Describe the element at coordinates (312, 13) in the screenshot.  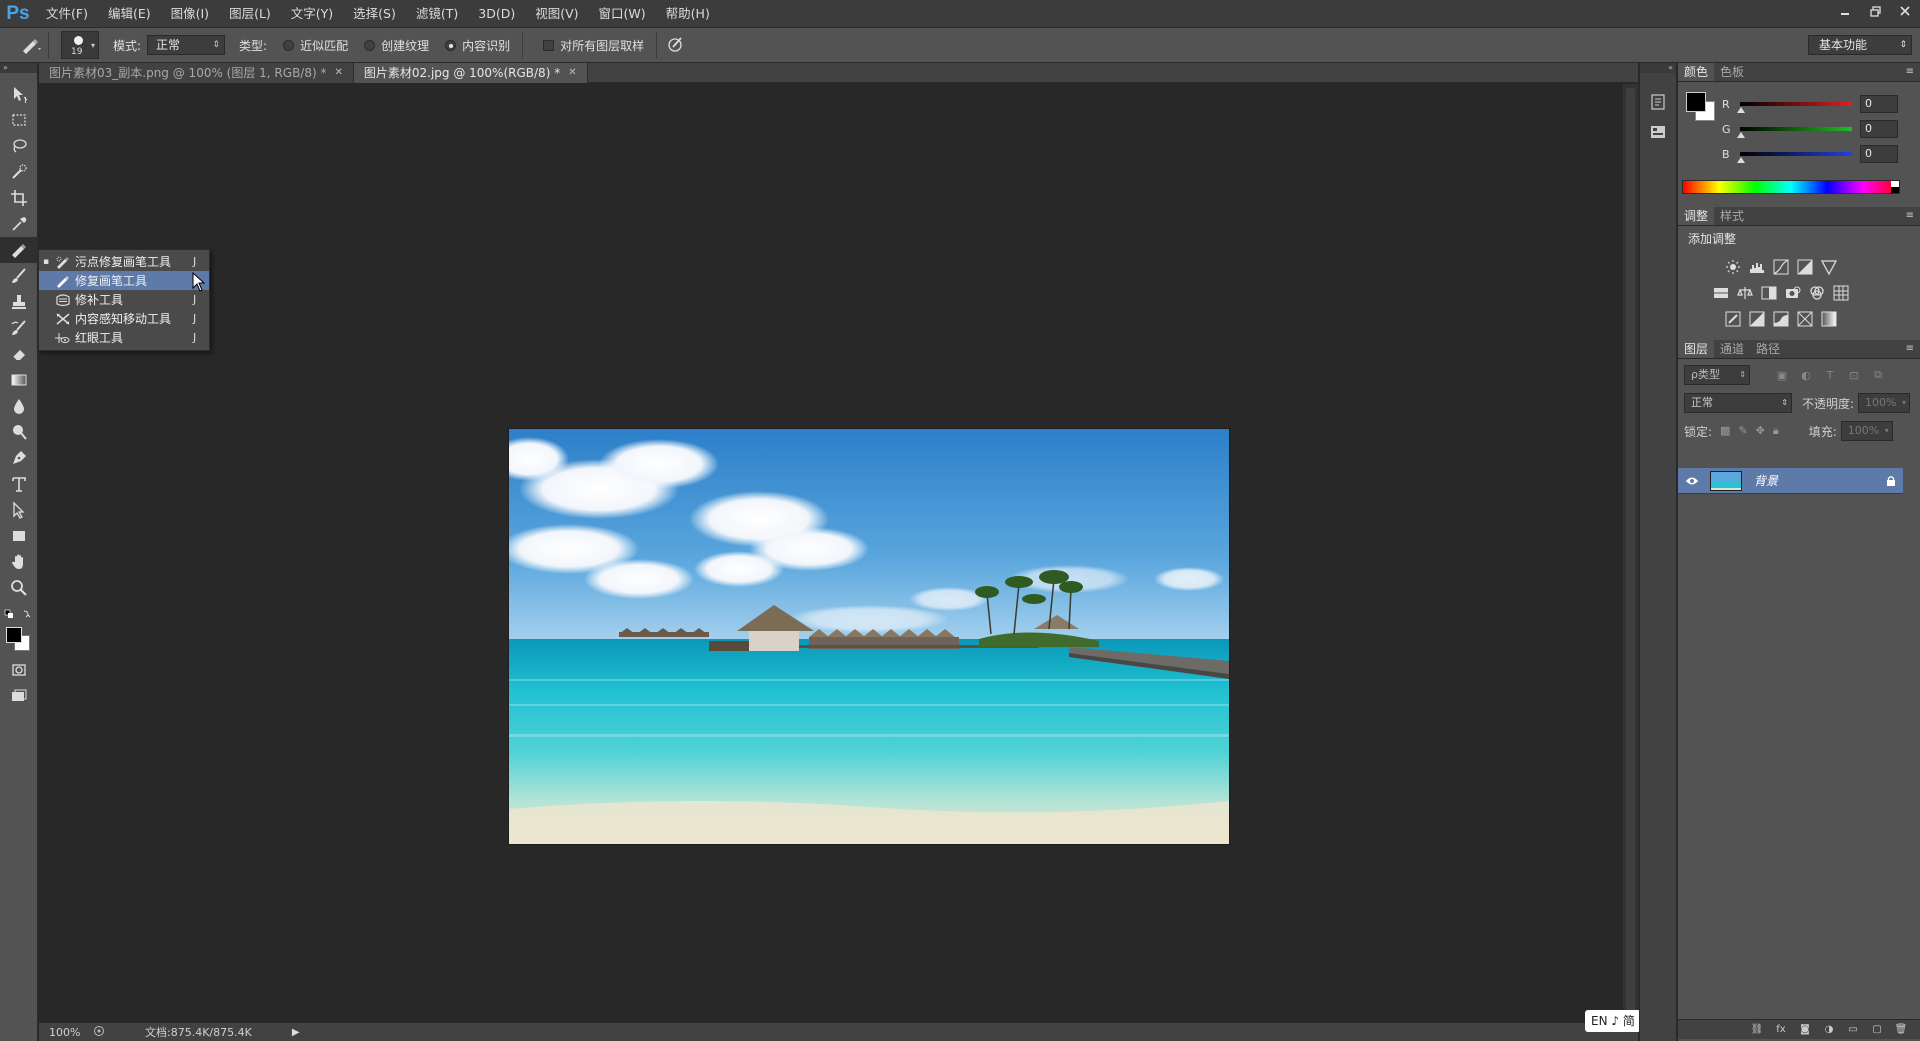
I see `menu-type: 文字(Y)` at that location.